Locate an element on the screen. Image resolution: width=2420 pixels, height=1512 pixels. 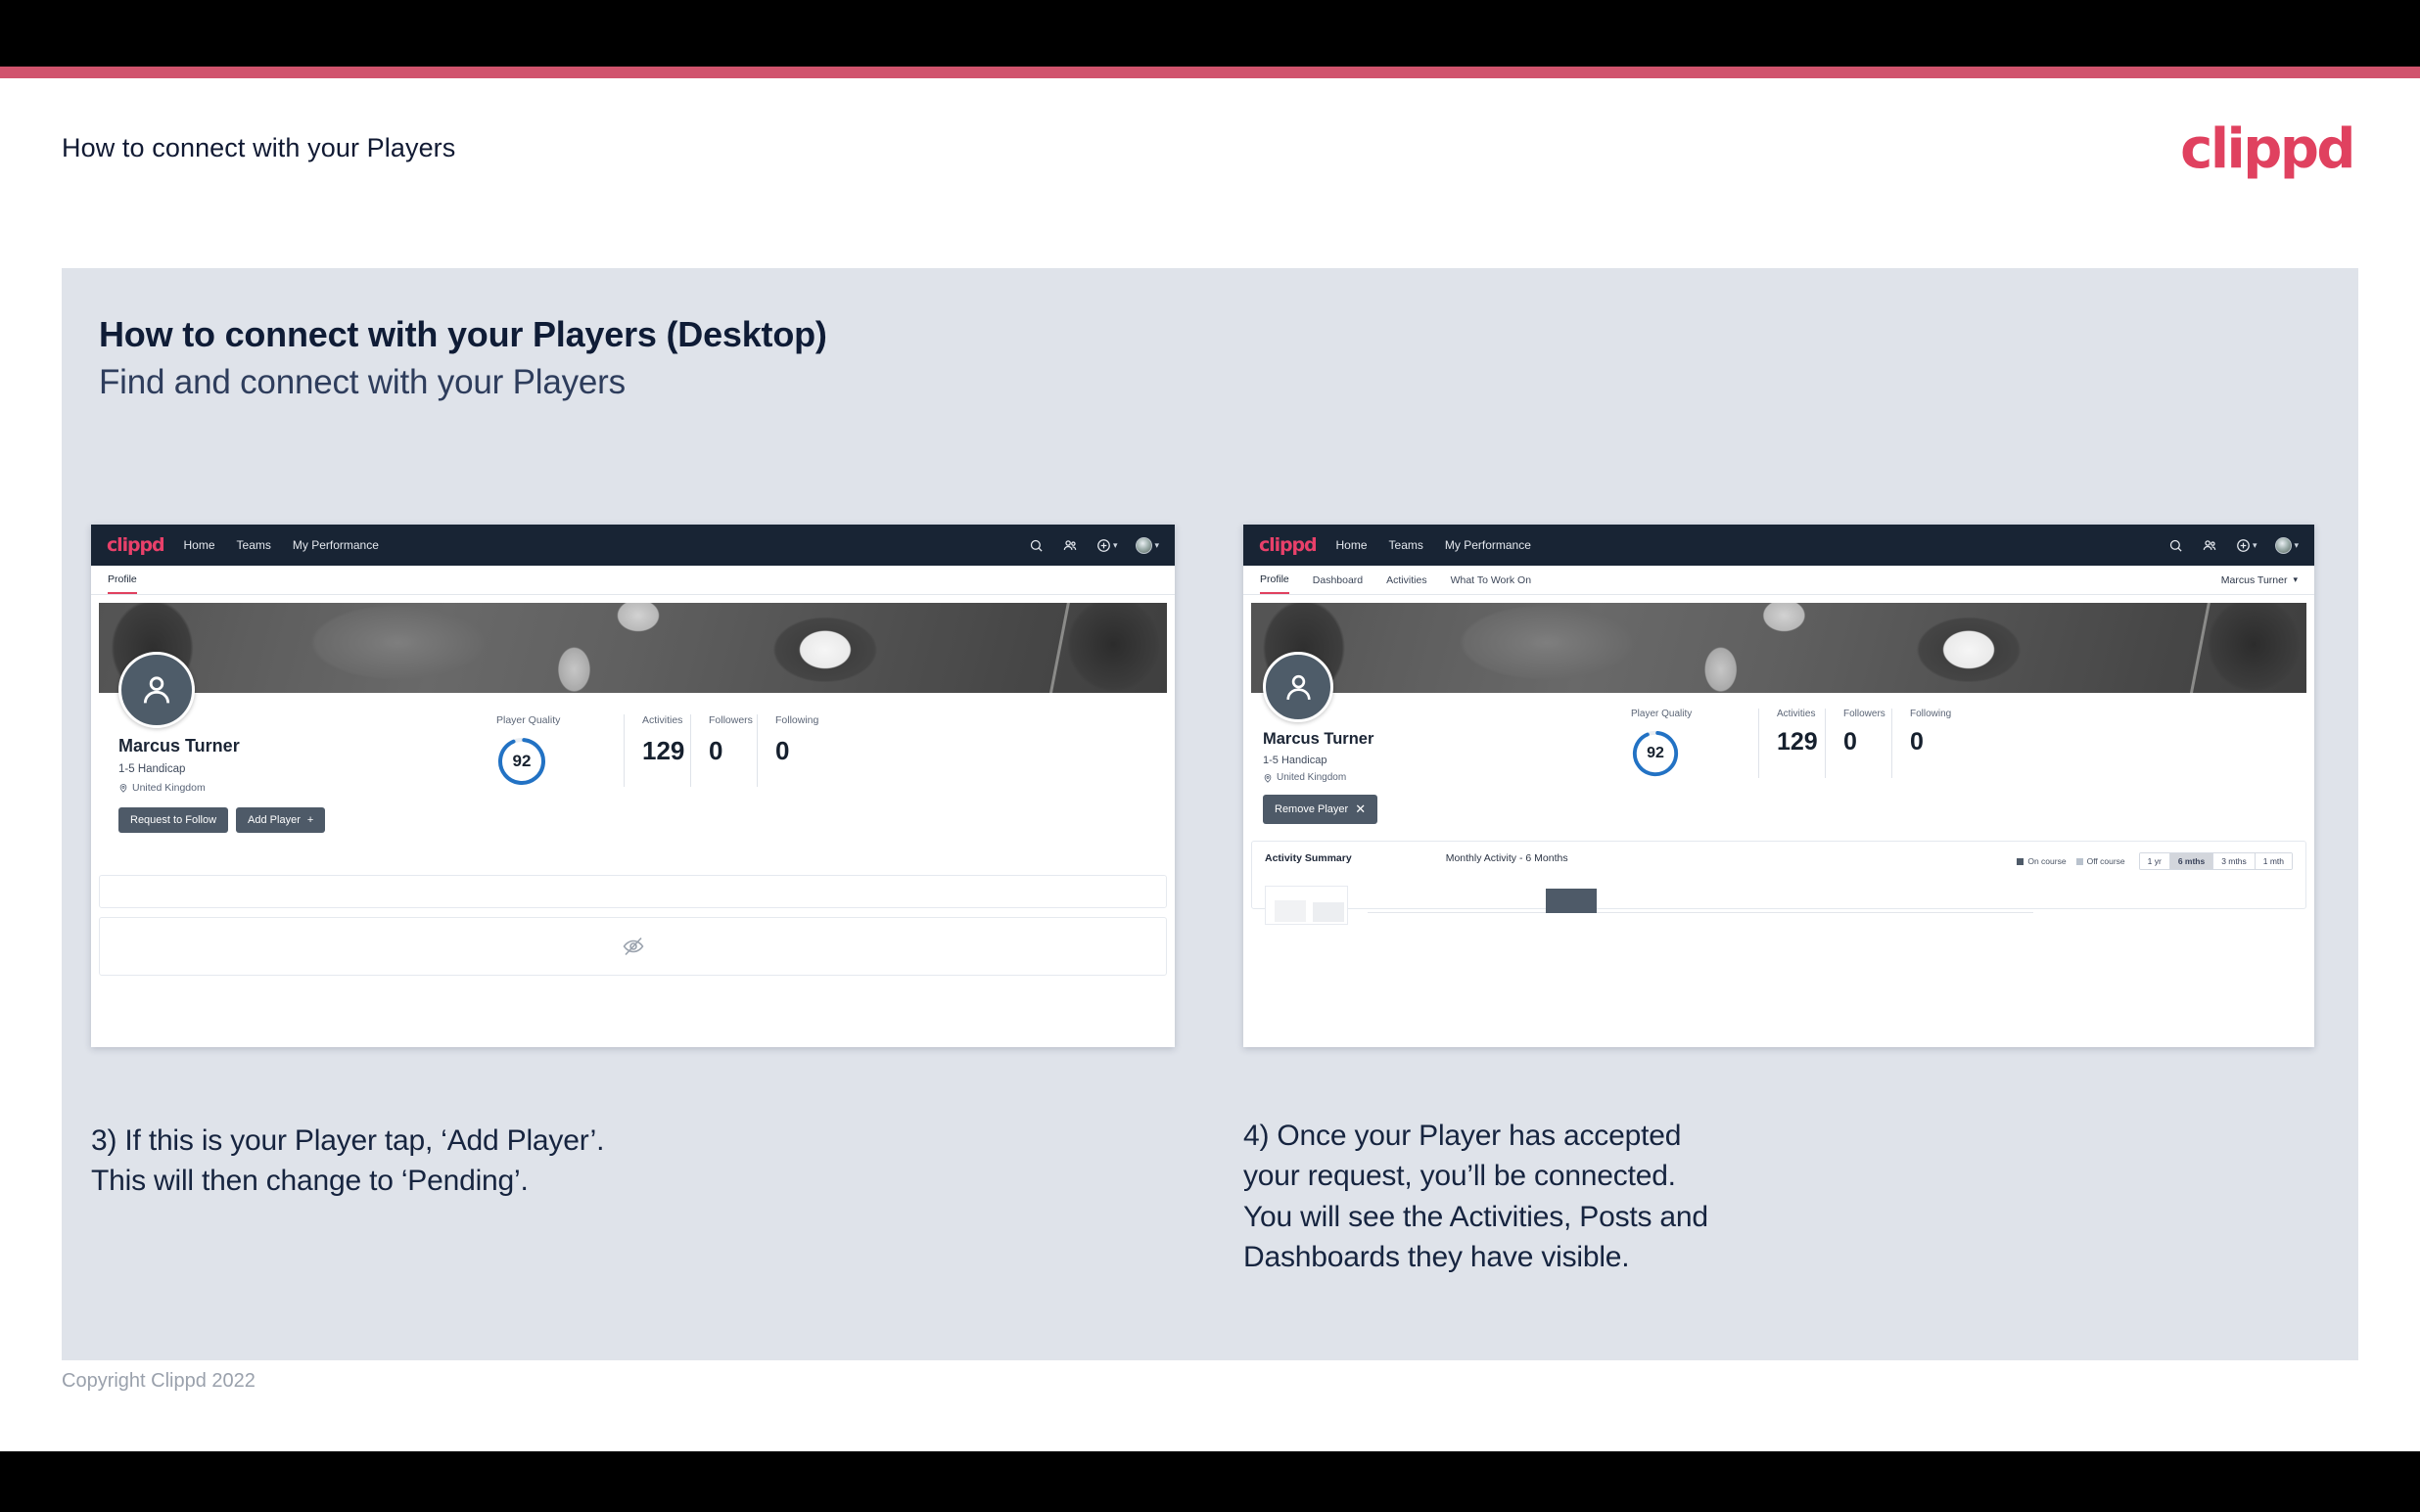
remove-player-label: Remove Player is located at coordinates (1312, 809).